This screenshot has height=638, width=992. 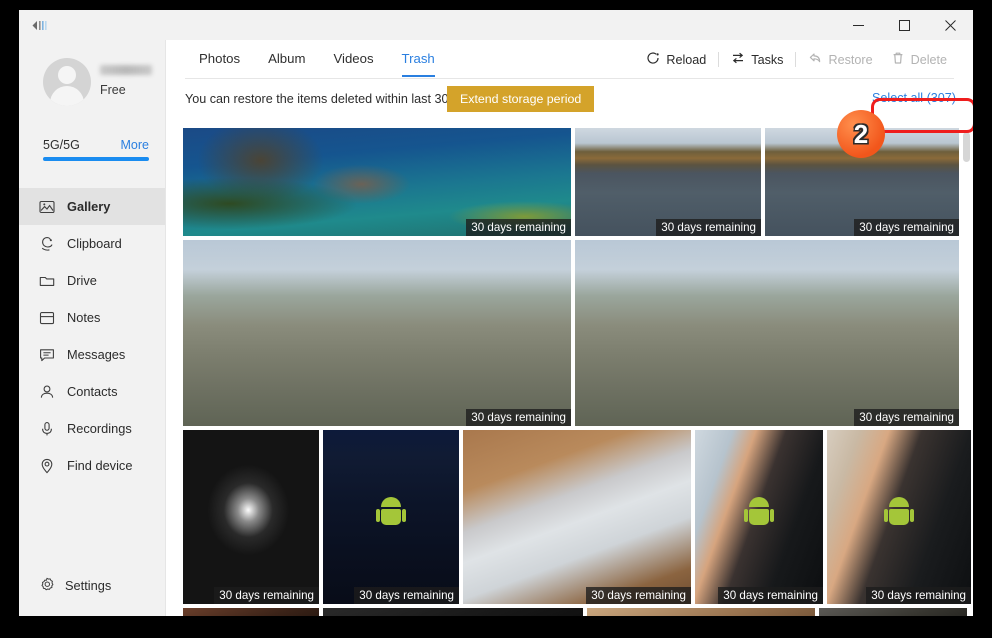 I want to click on restore-label: Restore, so click(x=850, y=59).